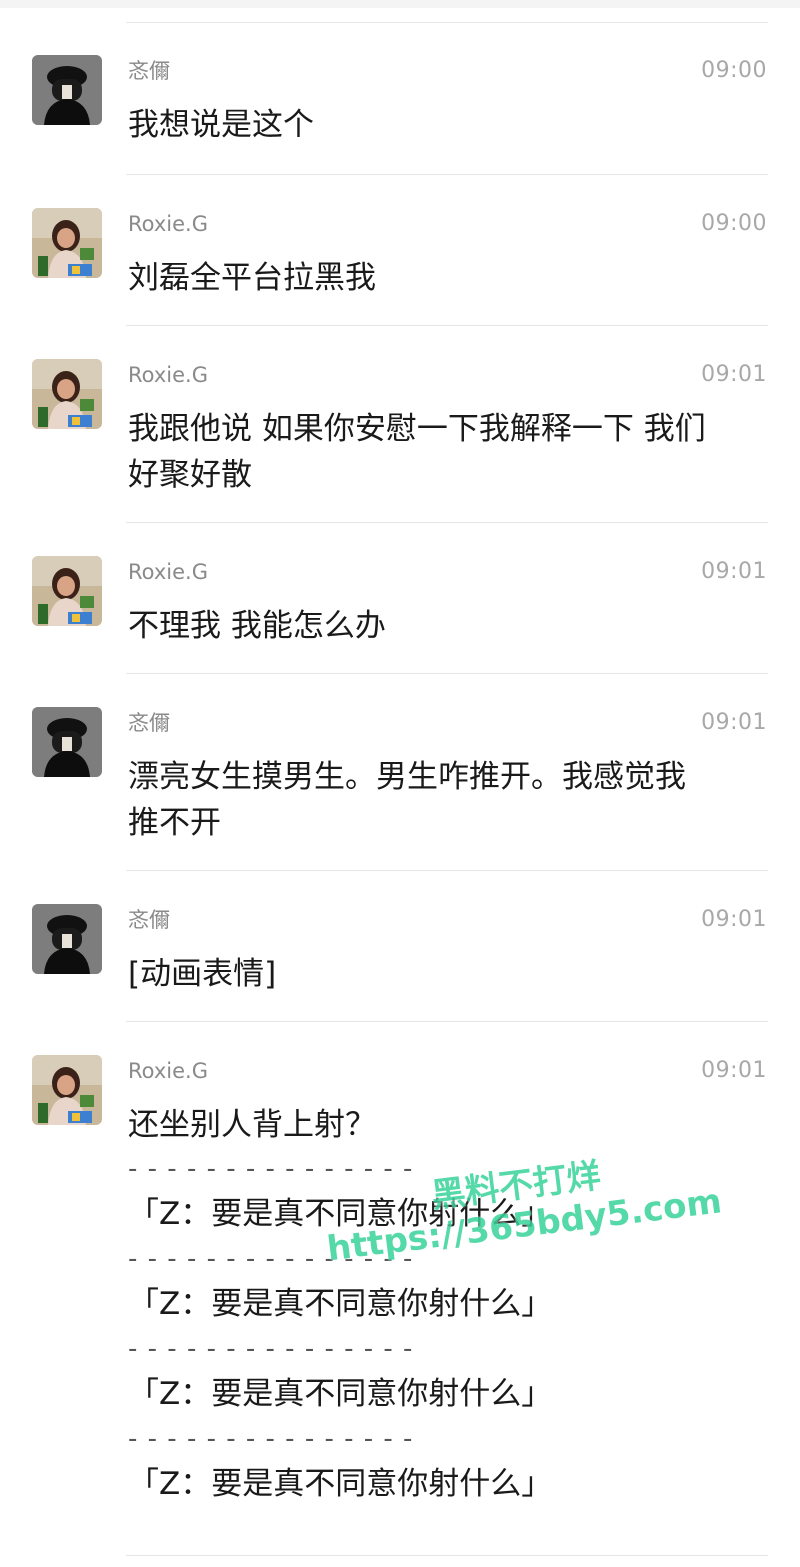  I want to click on message-body: 漂亮女生摸男生。男生咋推开。我感觉我 推不开, so click(449, 800).